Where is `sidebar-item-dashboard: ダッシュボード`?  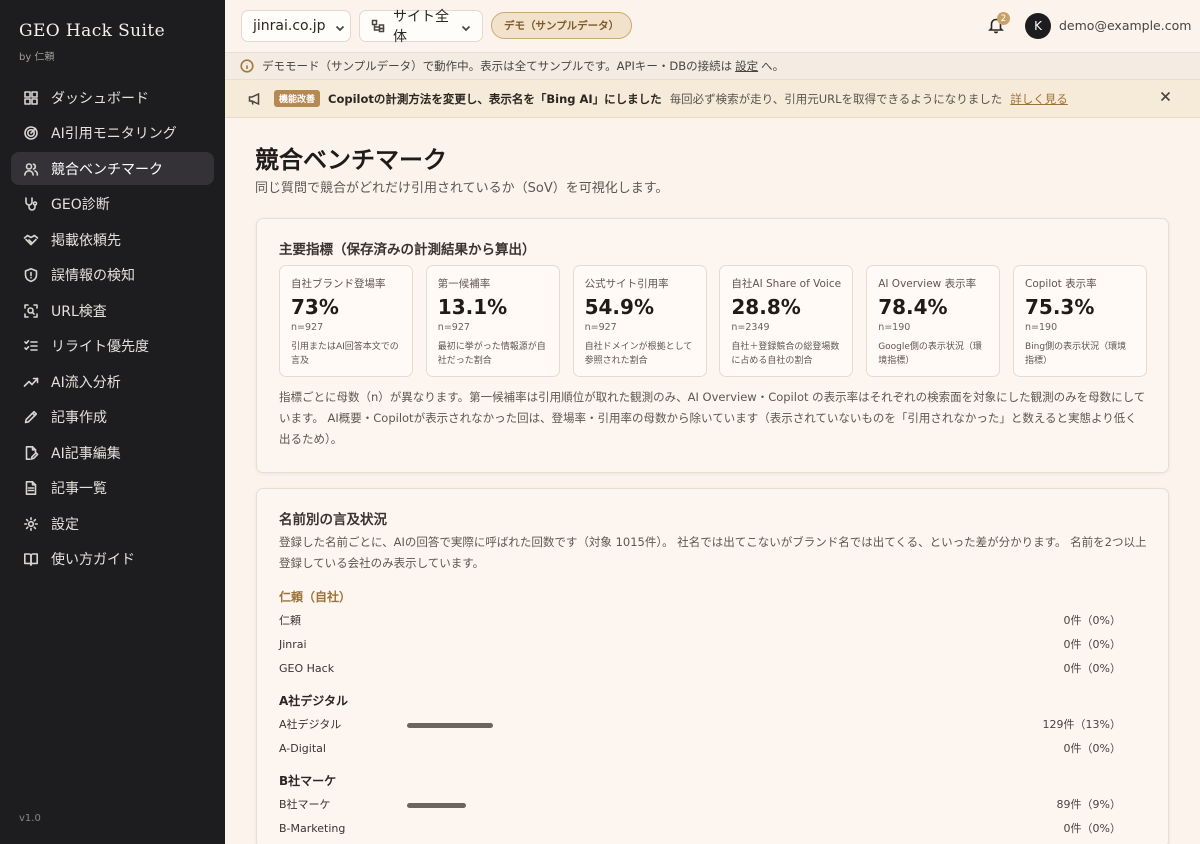 sidebar-item-dashboard: ダッシュボード is located at coordinates (112, 97).